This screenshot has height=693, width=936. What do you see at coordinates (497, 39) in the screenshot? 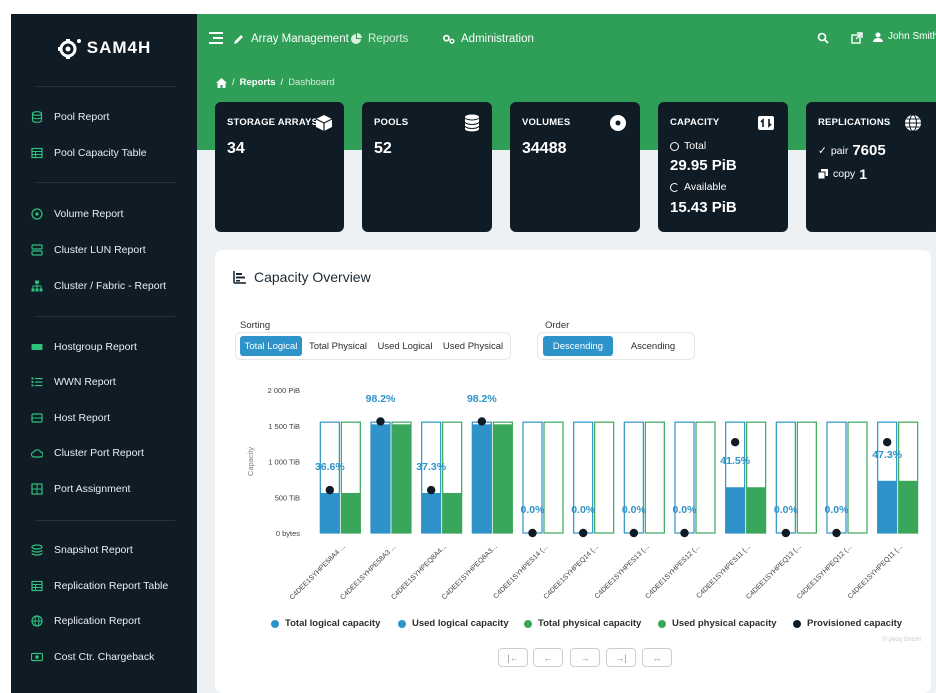
I see `nav-label: Administration` at bounding box center [497, 39].